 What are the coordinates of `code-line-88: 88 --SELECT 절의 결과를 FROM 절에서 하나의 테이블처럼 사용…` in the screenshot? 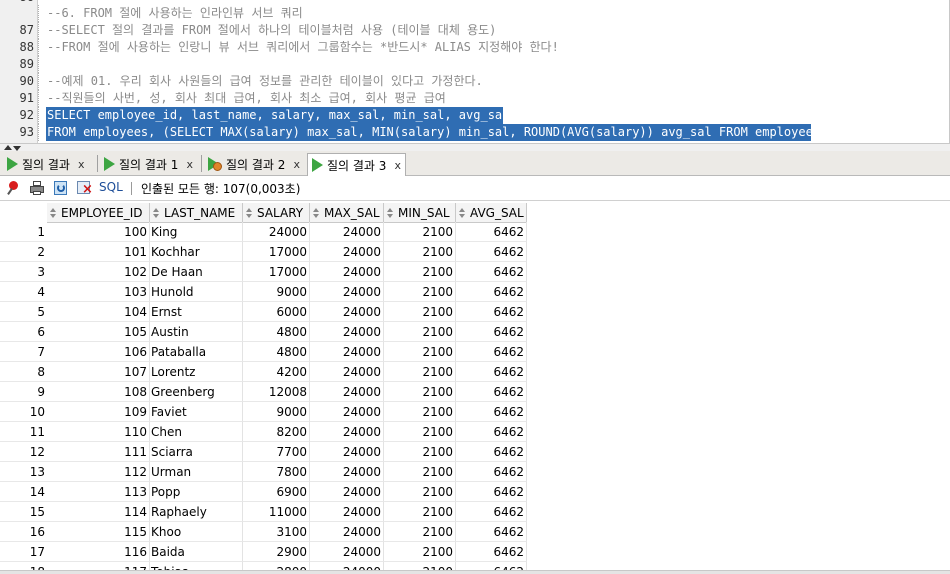 It's located at (474, 38).